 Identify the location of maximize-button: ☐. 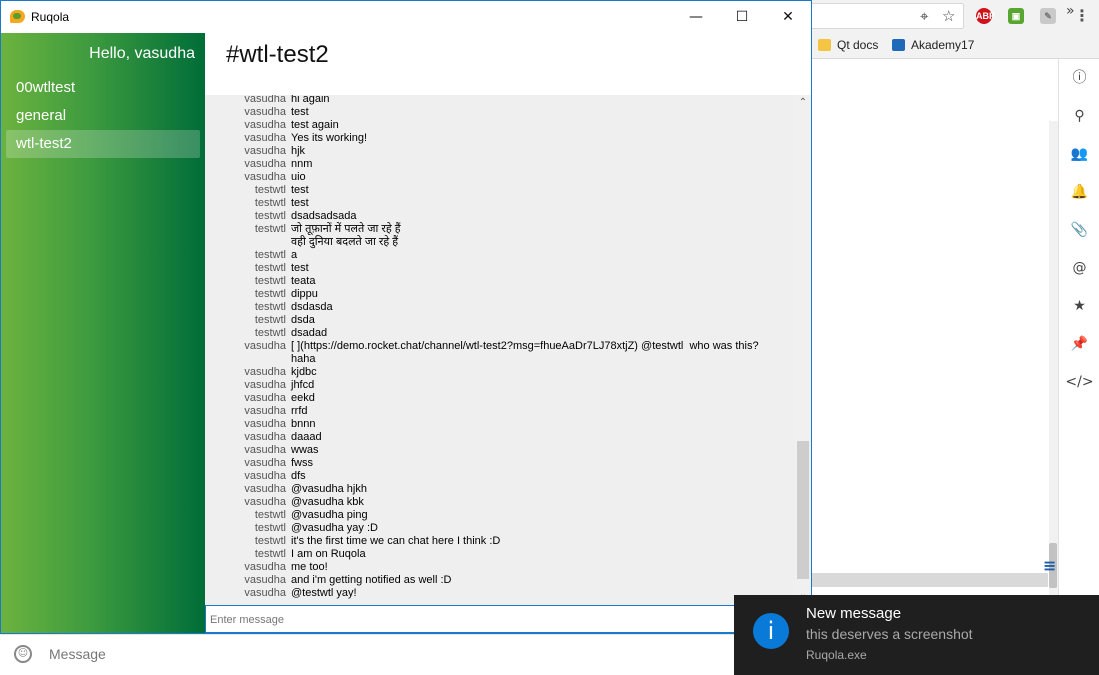
(742, 17).